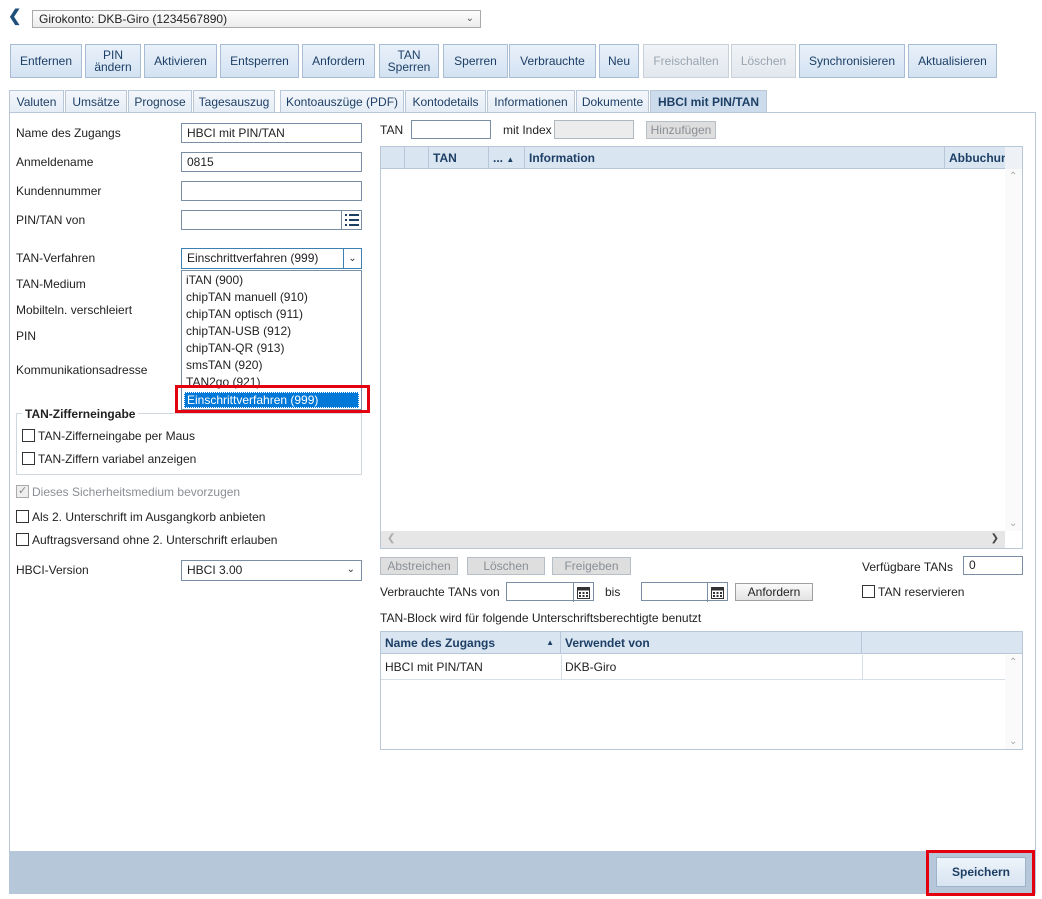 The height and width of the screenshot is (899, 1042). Describe the element at coordinates (338, 61) in the screenshot. I see `toolbar-button-4: Anfordern` at that location.